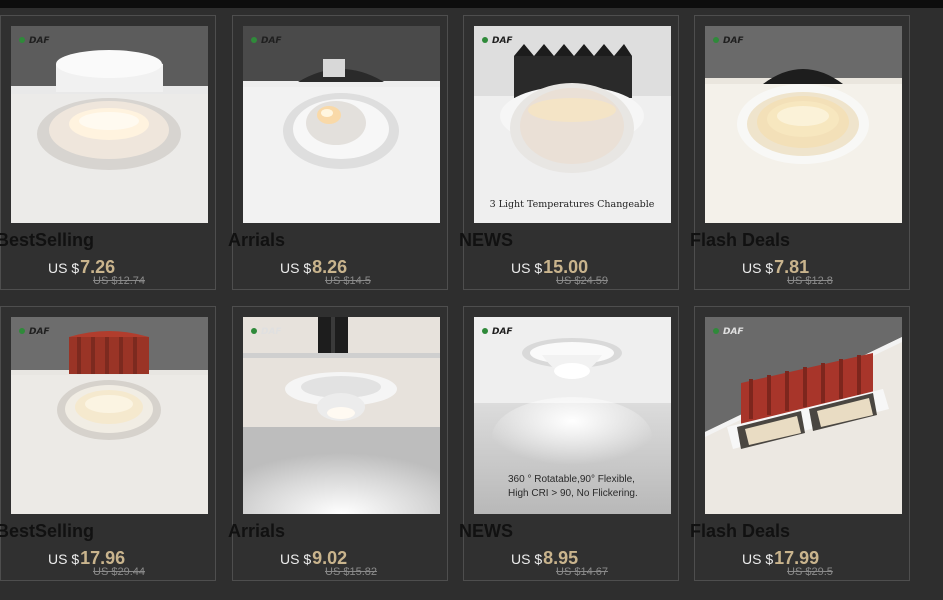 The width and height of the screenshot is (943, 600). What do you see at coordinates (351, 572) in the screenshot?
I see `original-price: US $15.82` at bounding box center [351, 572].